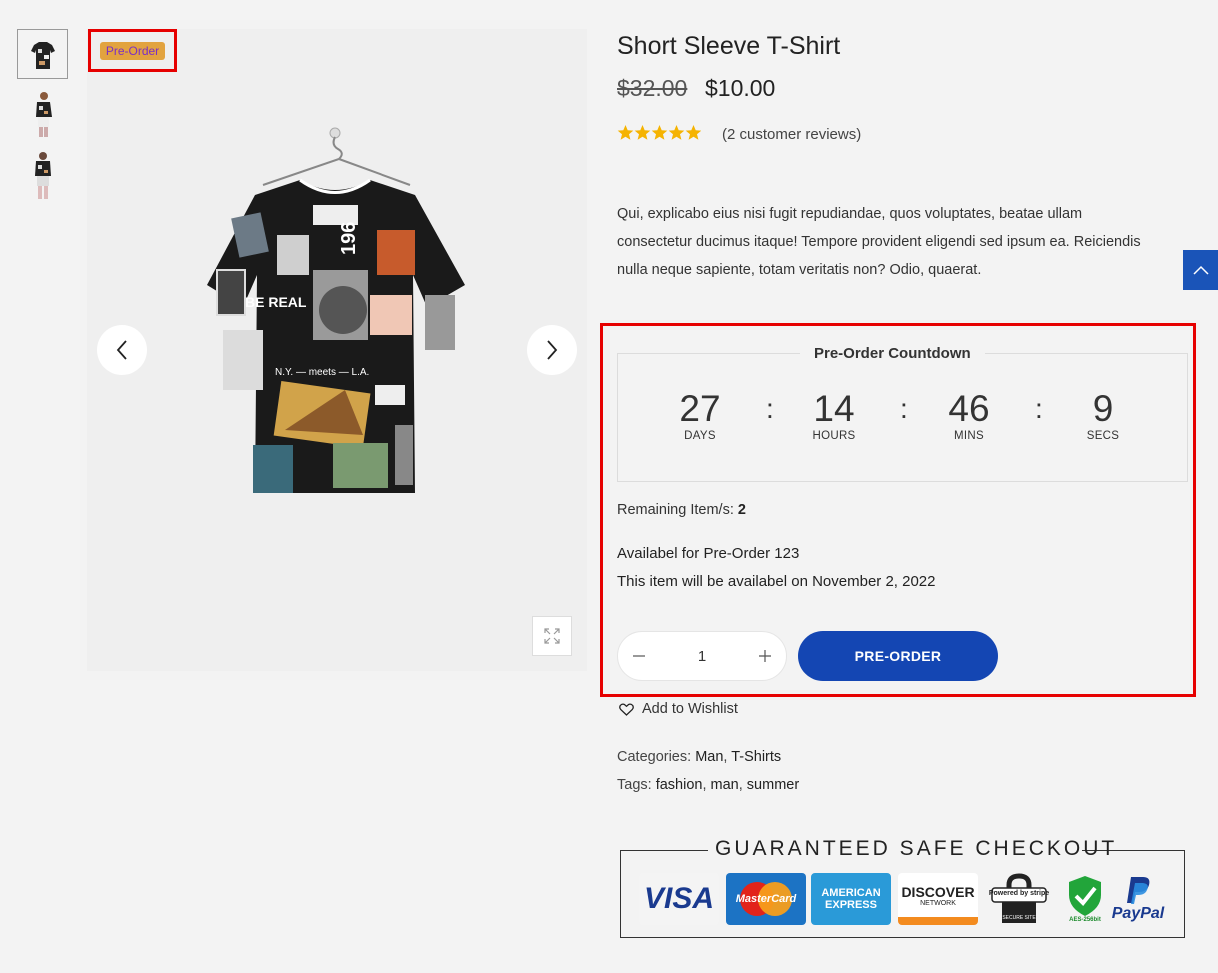  I want to click on countdown-hours: 14 HOURS, so click(834, 415).